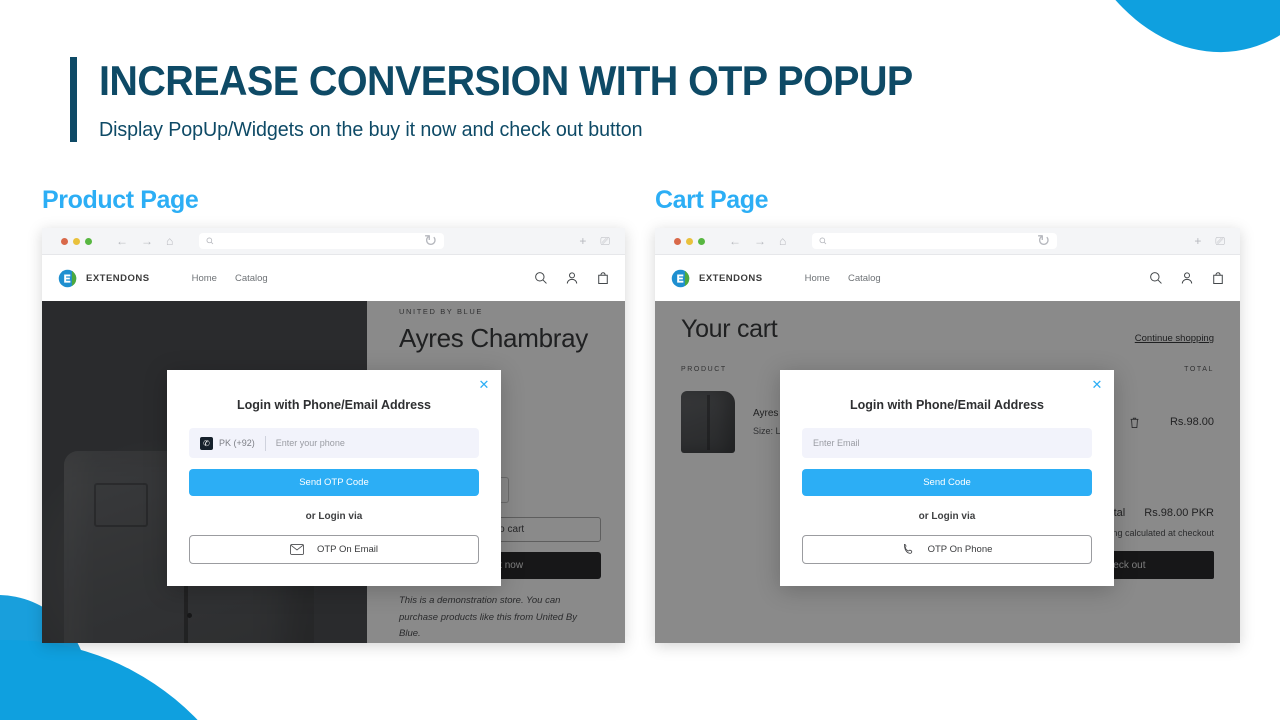 The image size is (1280, 720). I want to click on phone-input: ✆ PK (+92) Enter your phone, so click(334, 443).